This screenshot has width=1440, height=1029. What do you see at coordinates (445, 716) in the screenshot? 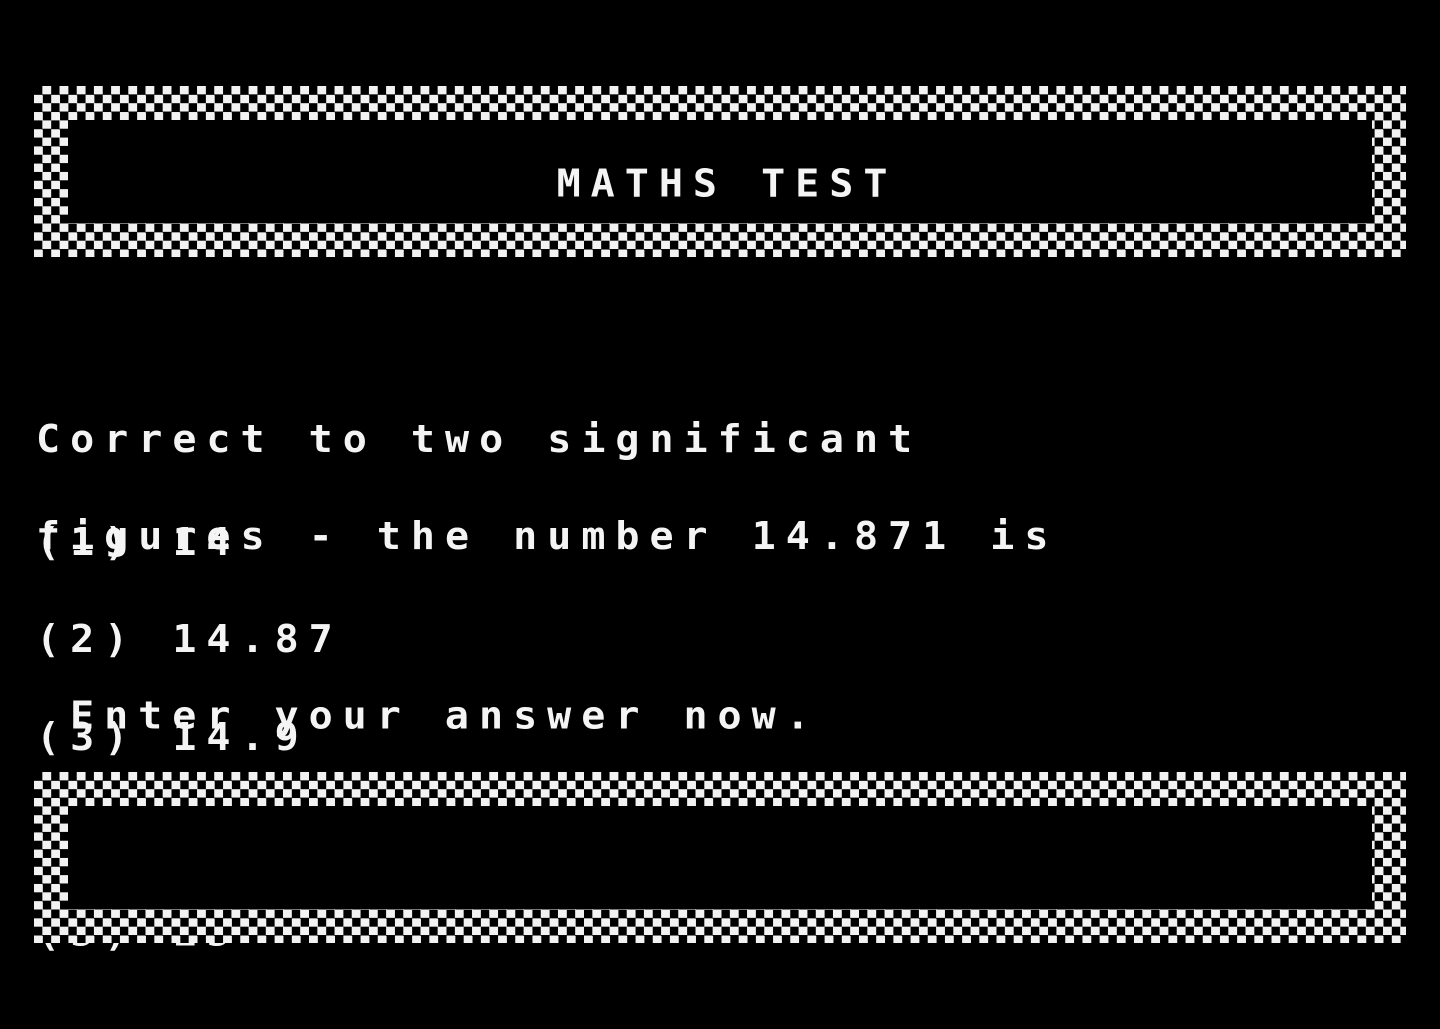
I see `answer-prompt: Enter your answer now.` at bounding box center [445, 716].